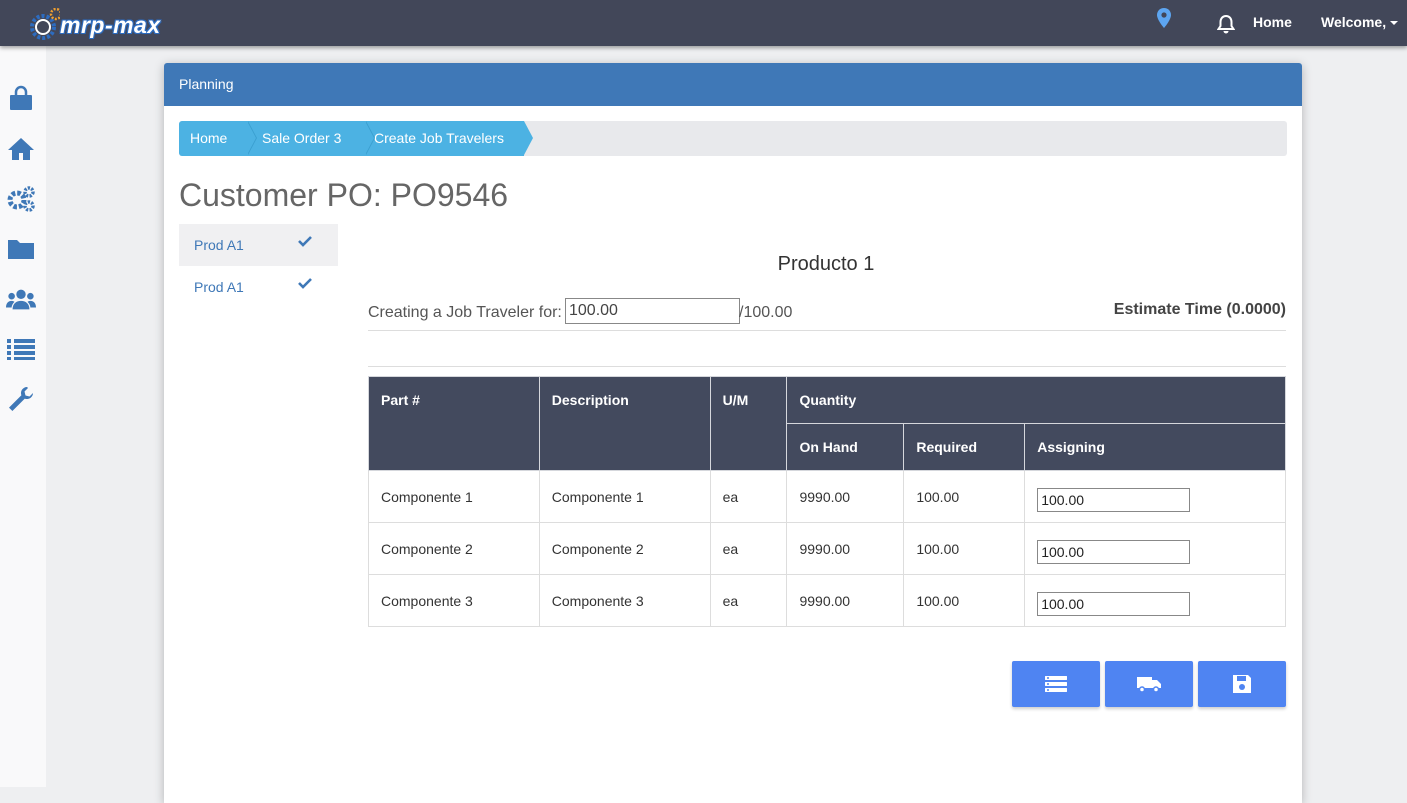 This screenshot has height=803, width=1407. What do you see at coordinates (1199, 309) in the screenshot?
I see `estimate-time: Estimate Time (0.0000)` at bounding box center [1199, 309].